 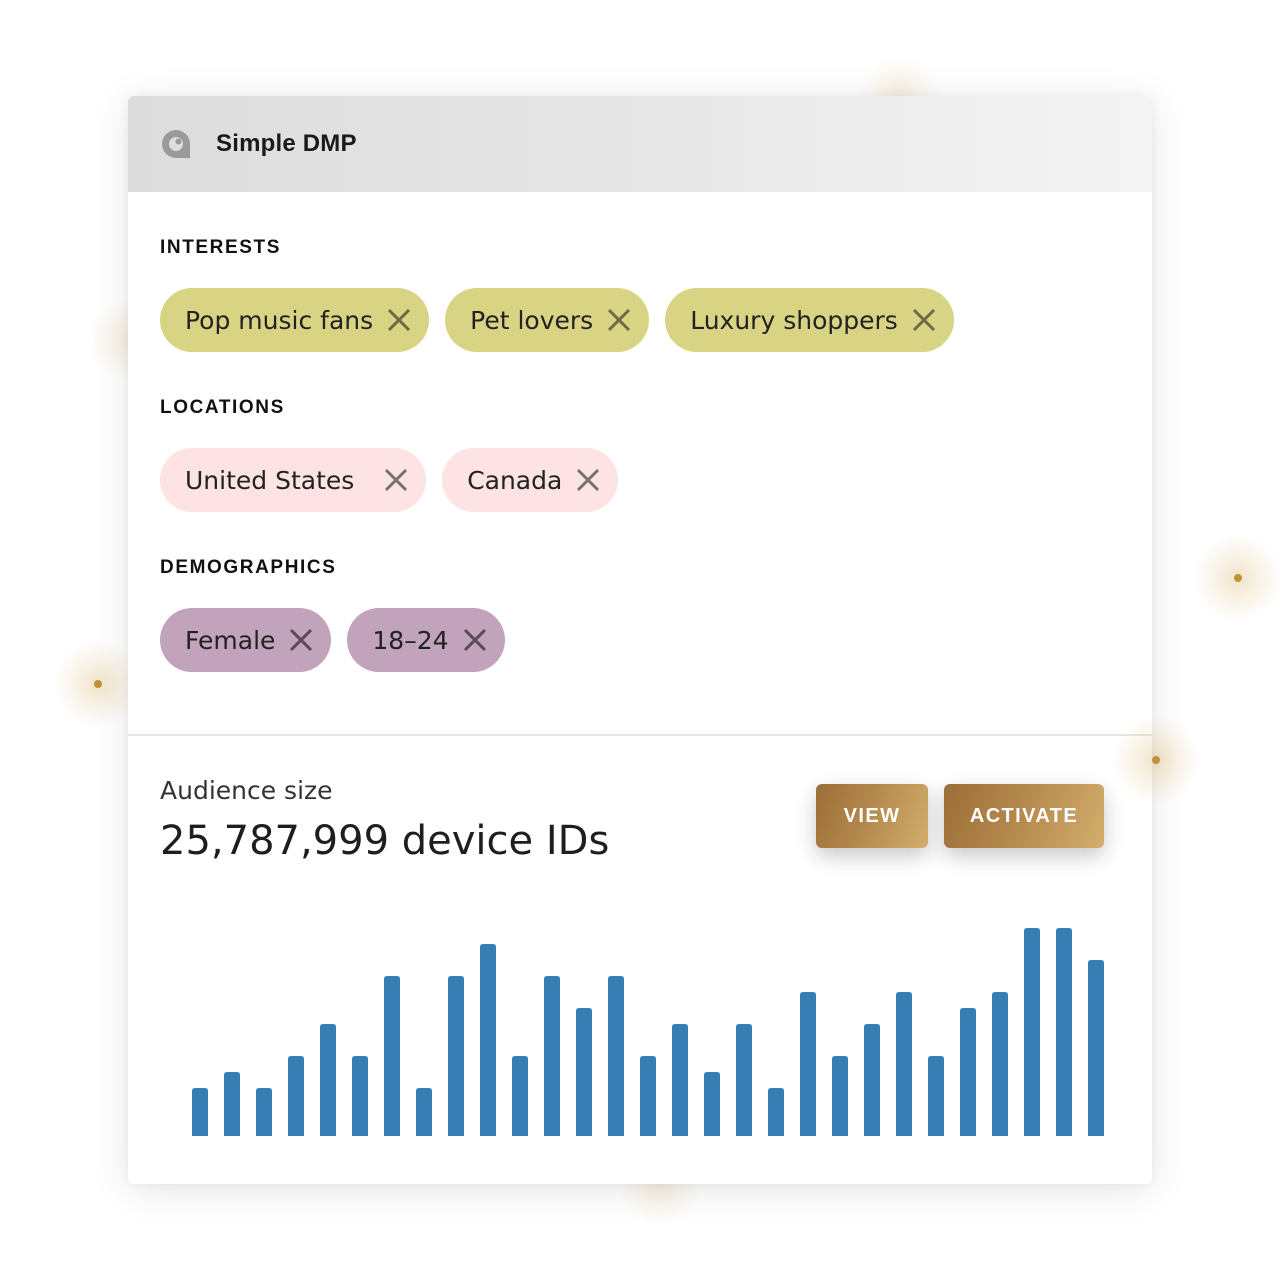 I want to click on chip-label: Luxury shoppers, so click(x=794, y=320).